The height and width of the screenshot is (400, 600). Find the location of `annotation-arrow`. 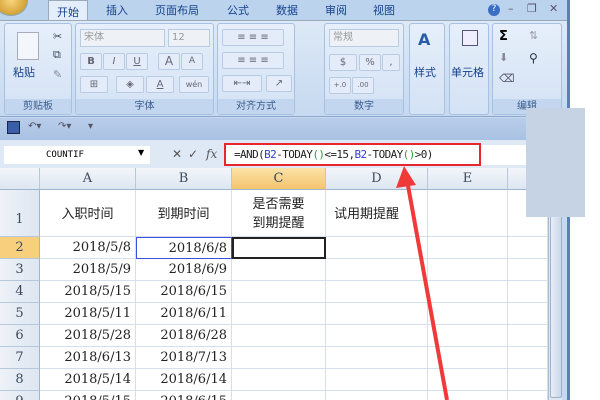

annotation-arrow is located at coordinates (422, 283).